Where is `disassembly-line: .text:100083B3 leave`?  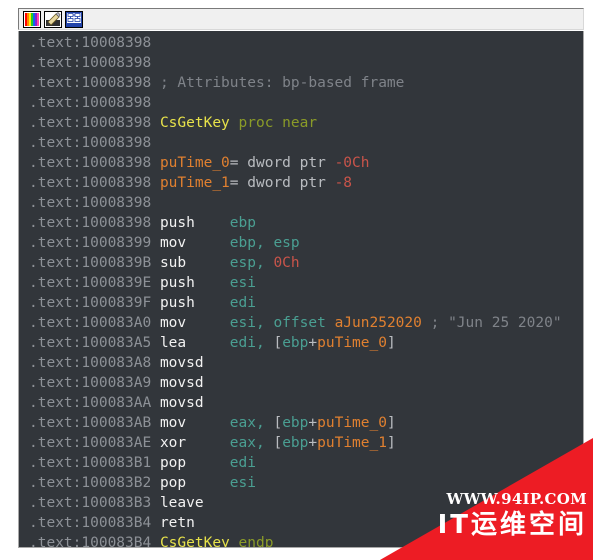
disassembly-line: .text:100083B3 leave is located at coordinates (301, 503).